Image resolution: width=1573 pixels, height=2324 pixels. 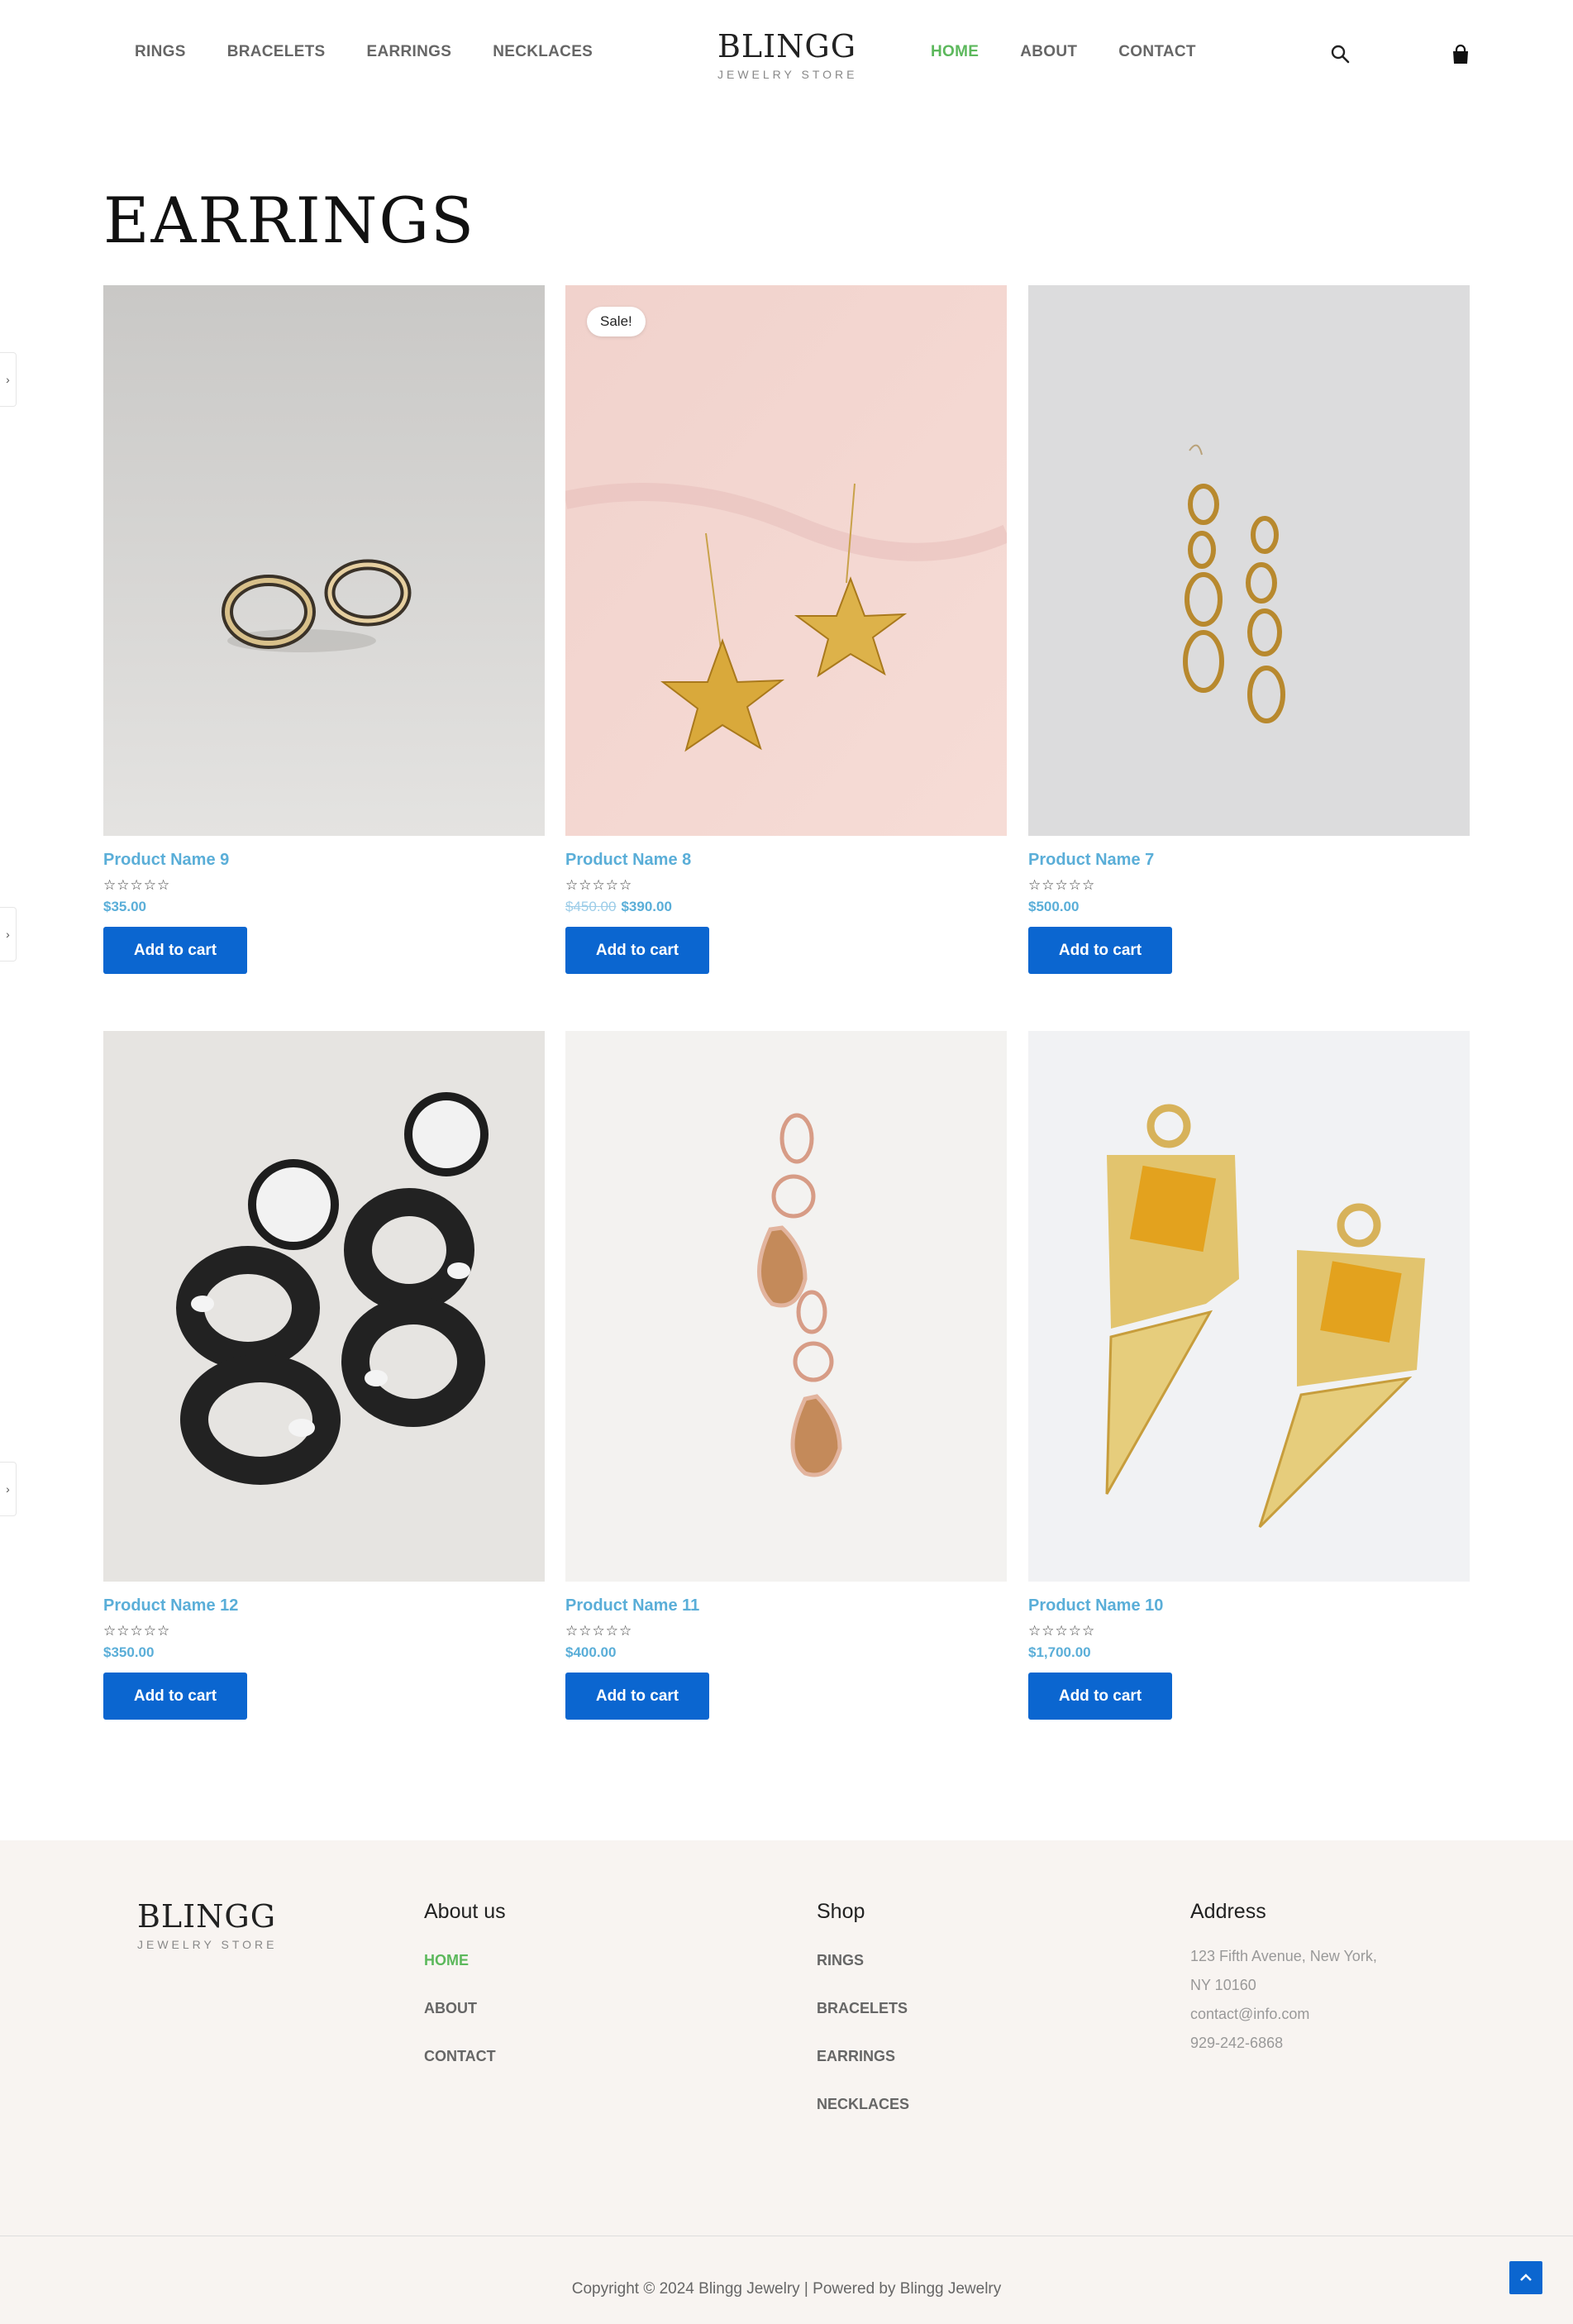 I want to click on price-current: $500.00, so click(x=1054, y=906).